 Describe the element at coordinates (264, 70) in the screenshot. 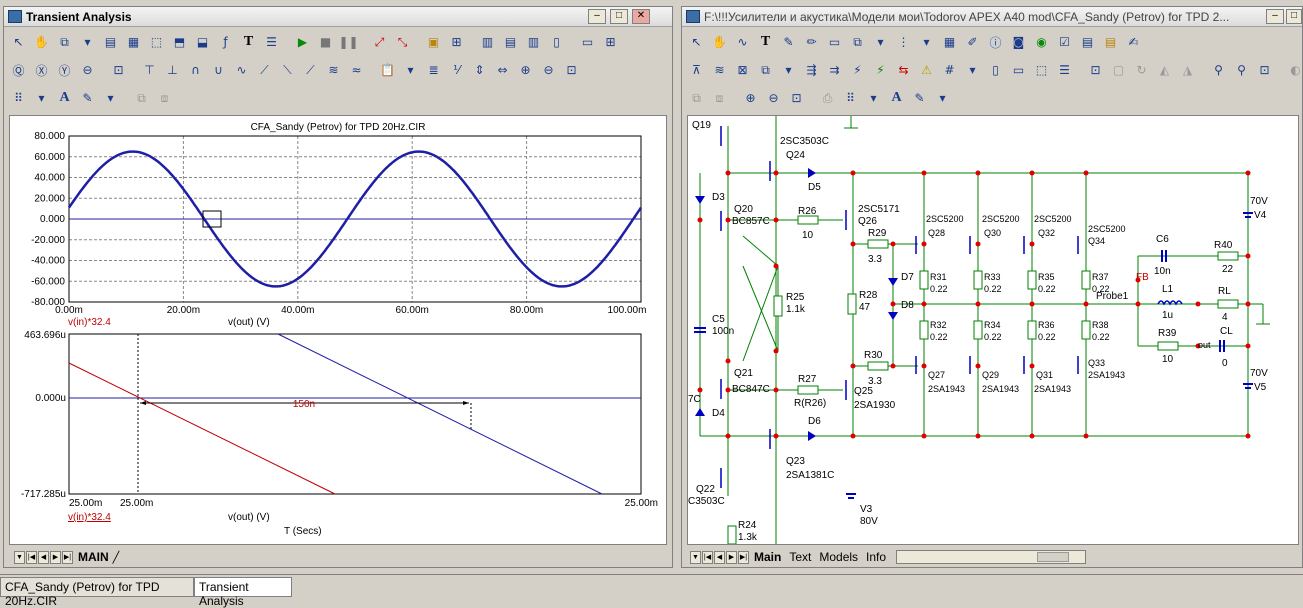

I see `slope-icon: ⟋` at that location.